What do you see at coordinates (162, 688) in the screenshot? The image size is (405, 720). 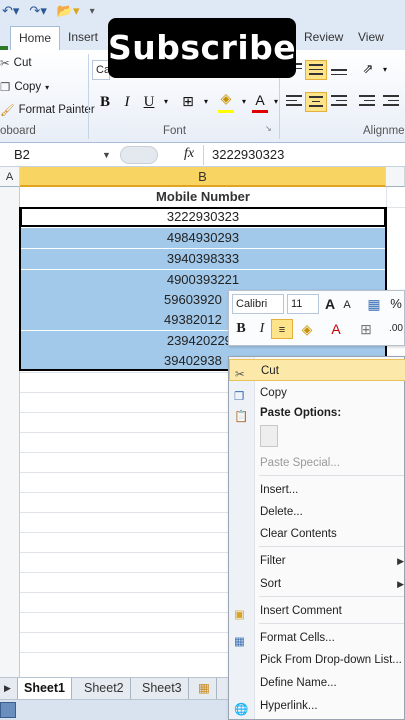 I see `sheet-tab-3: Sheet3` at bounding box center [162, 688].